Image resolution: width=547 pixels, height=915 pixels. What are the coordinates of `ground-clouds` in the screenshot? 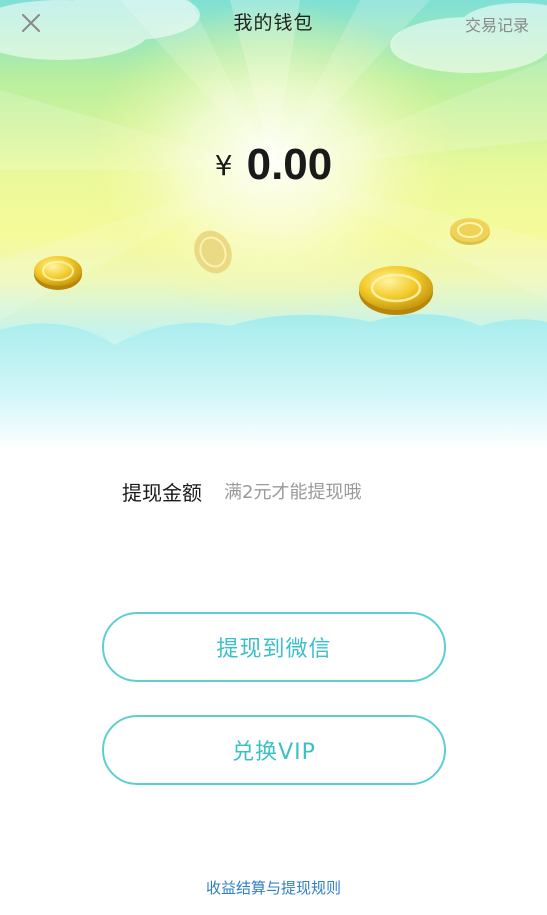 It's located at (273, 382).